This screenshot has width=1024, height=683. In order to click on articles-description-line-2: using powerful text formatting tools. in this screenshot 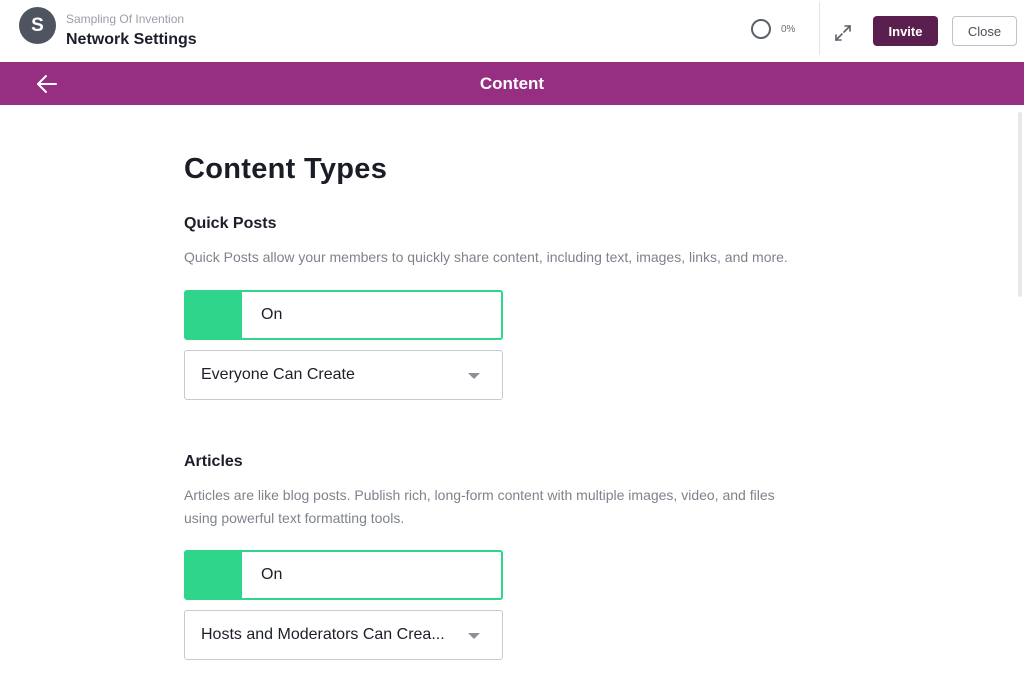, I will do `click(294, 518)`.